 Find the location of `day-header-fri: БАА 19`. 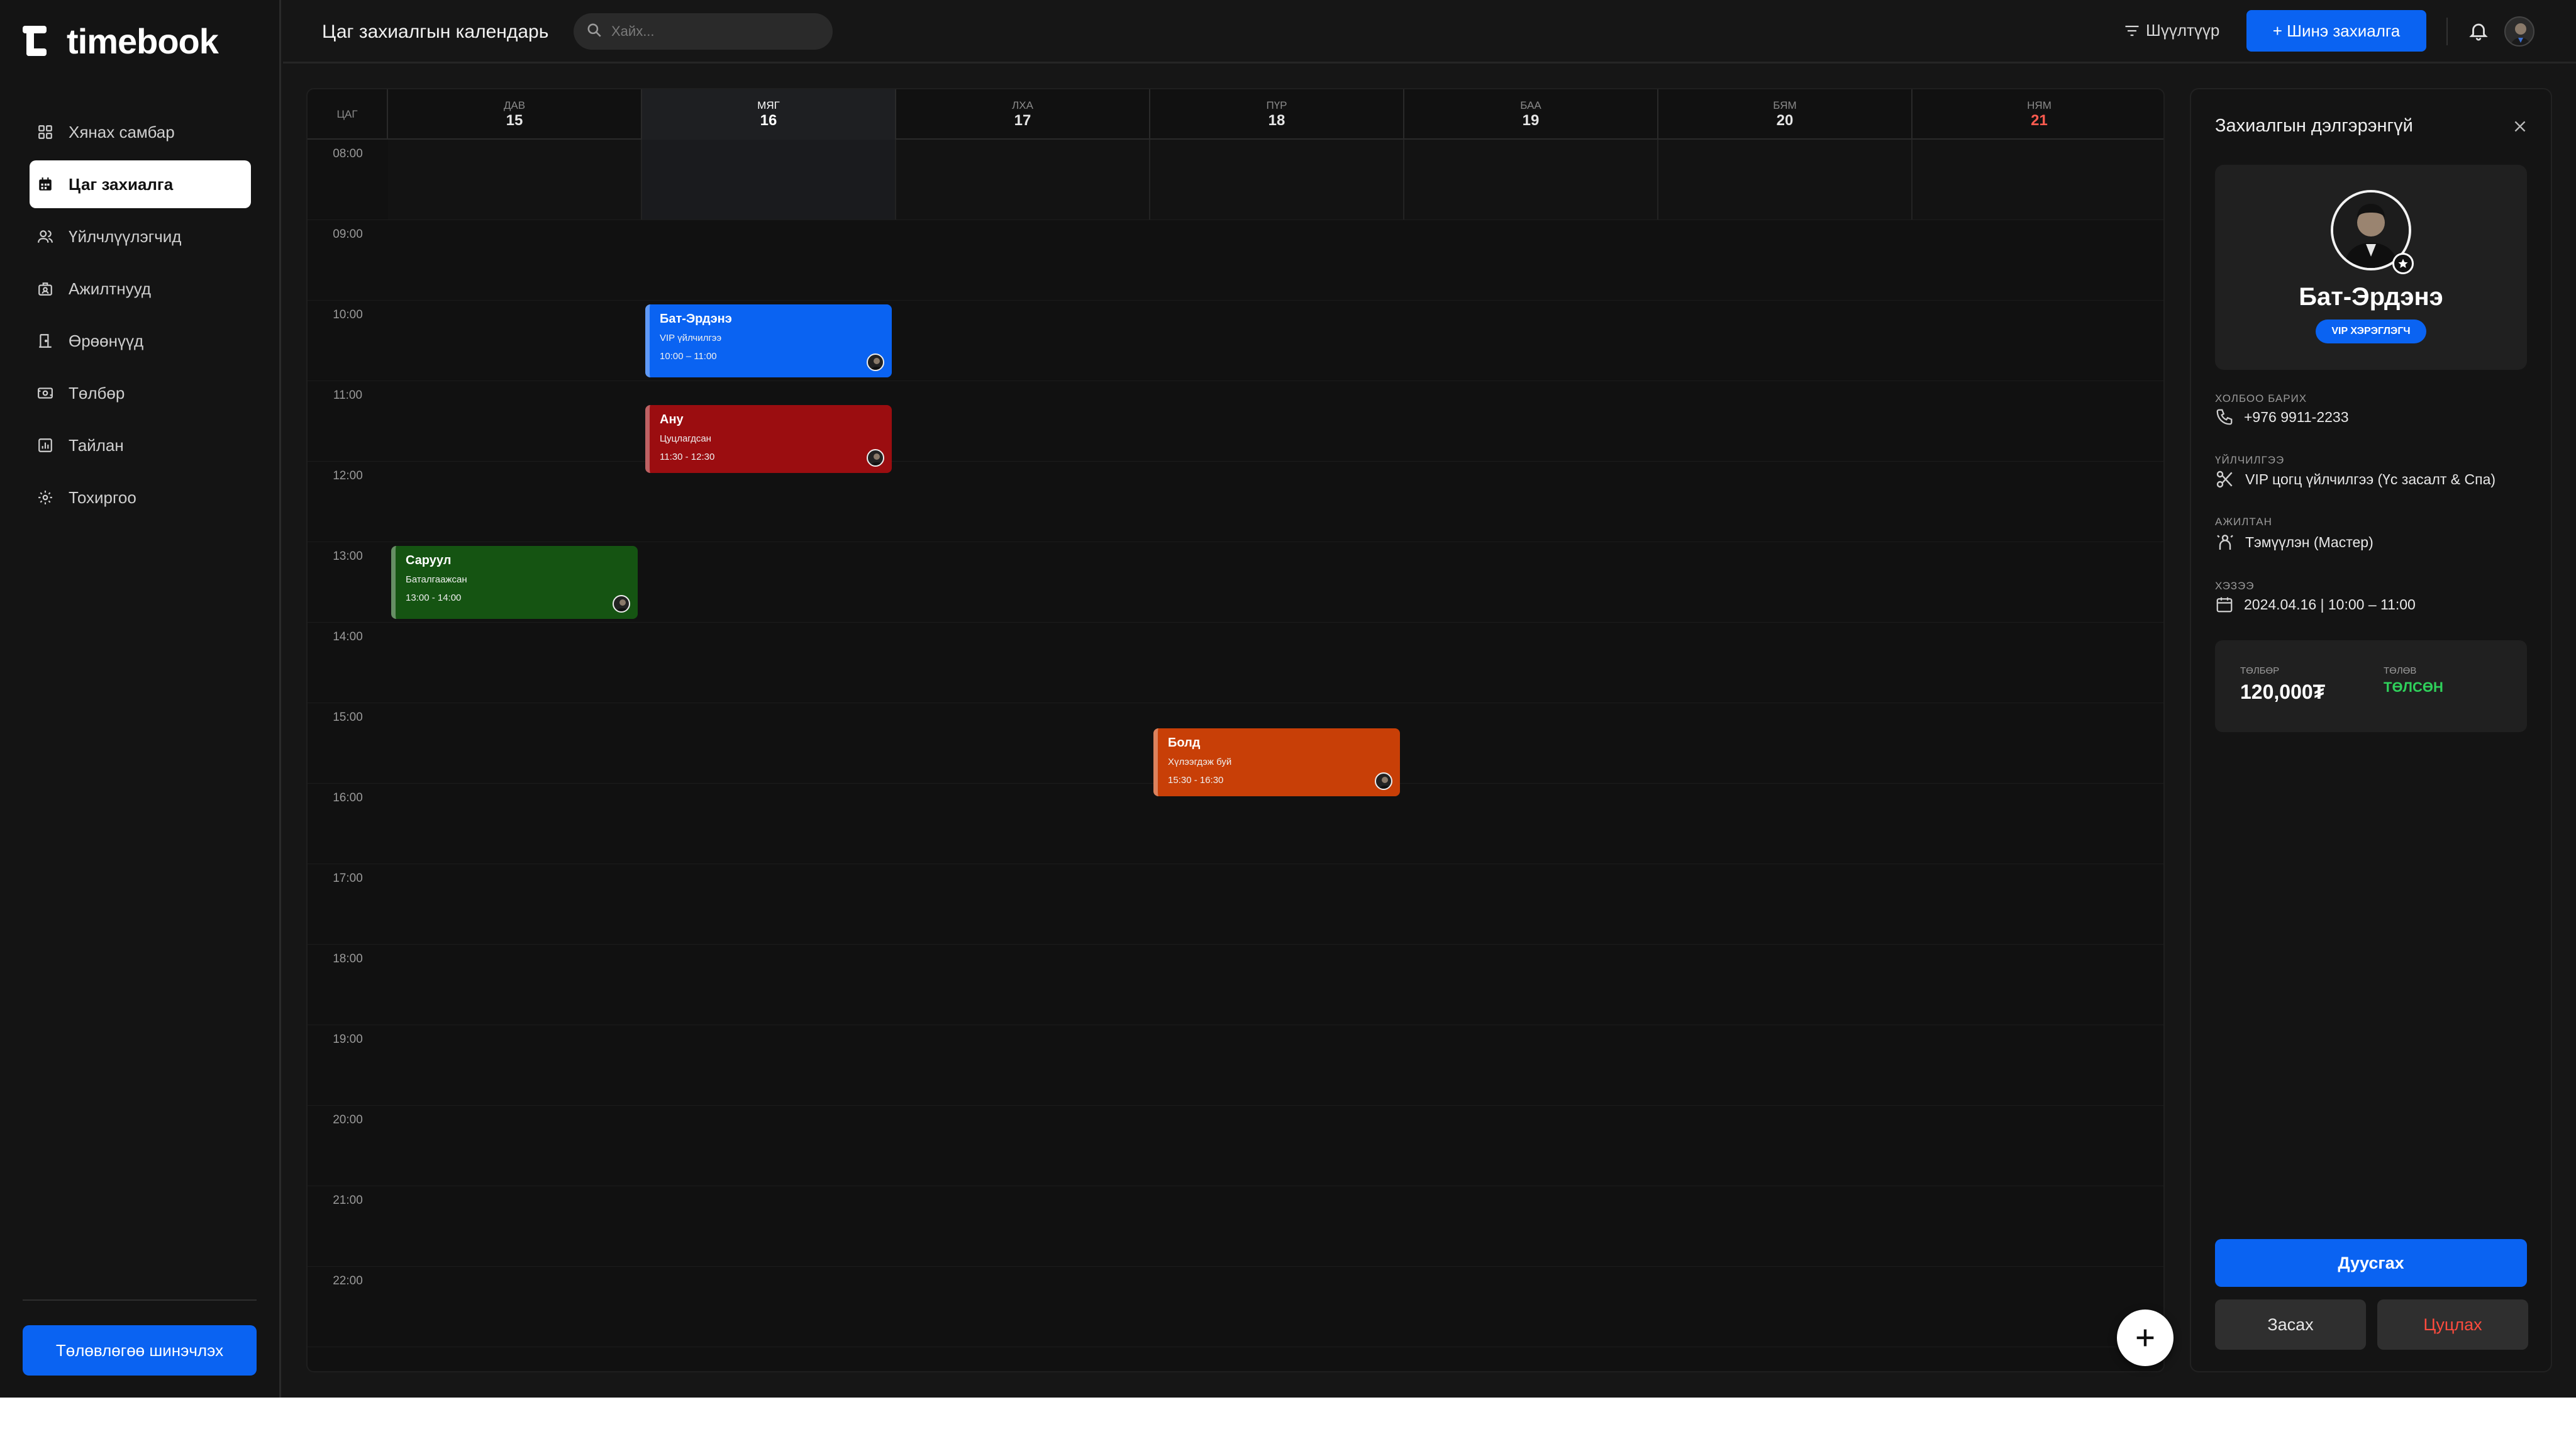

day-header-fri: БАА 19 is located at coordinates (1531, 114).